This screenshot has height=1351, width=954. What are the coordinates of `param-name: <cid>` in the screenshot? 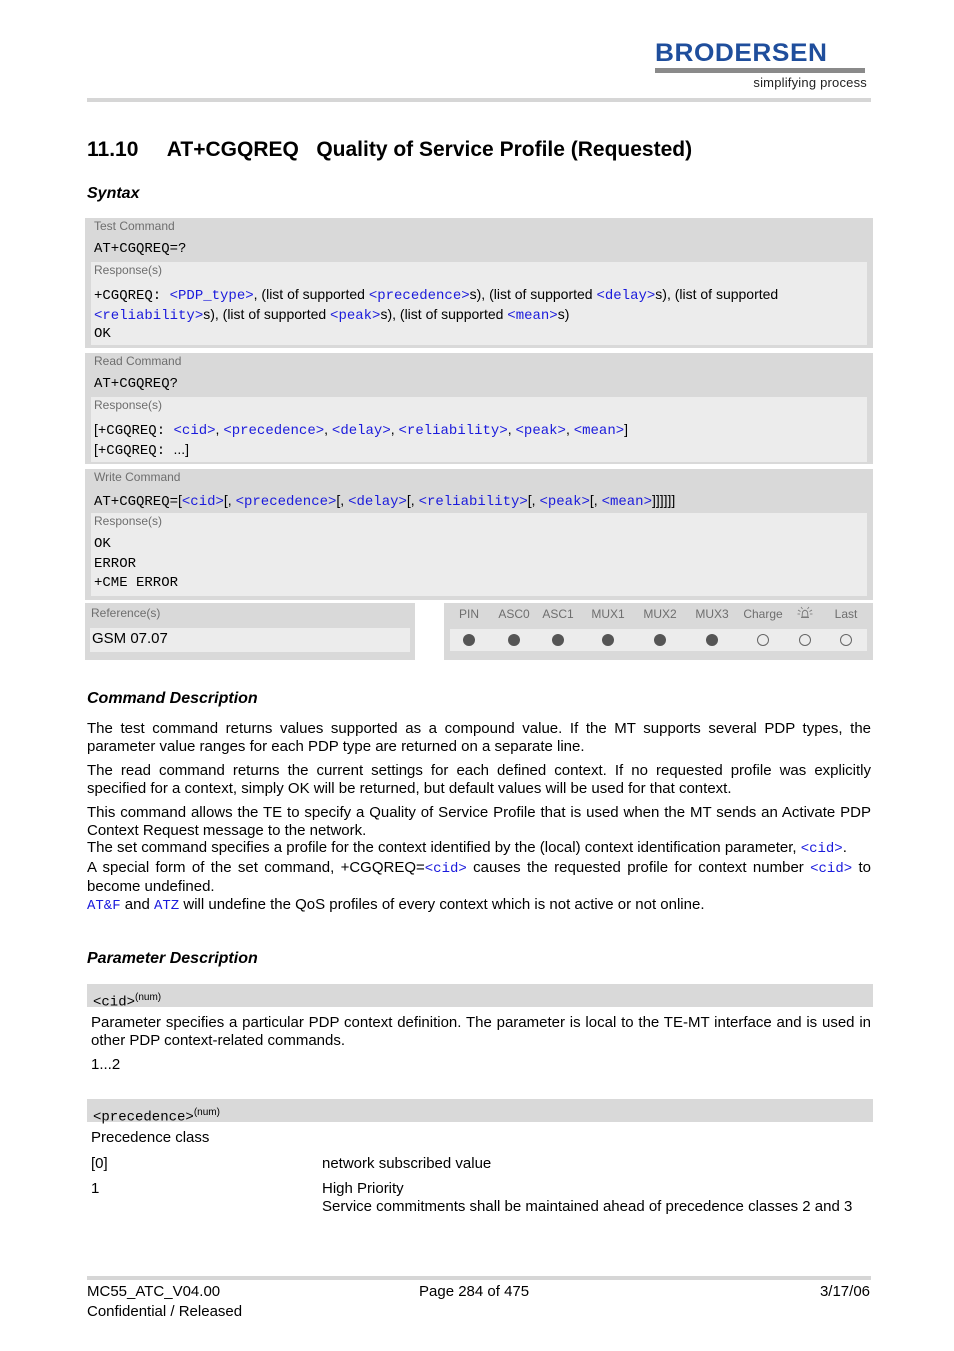 It's located at (114, 1002).